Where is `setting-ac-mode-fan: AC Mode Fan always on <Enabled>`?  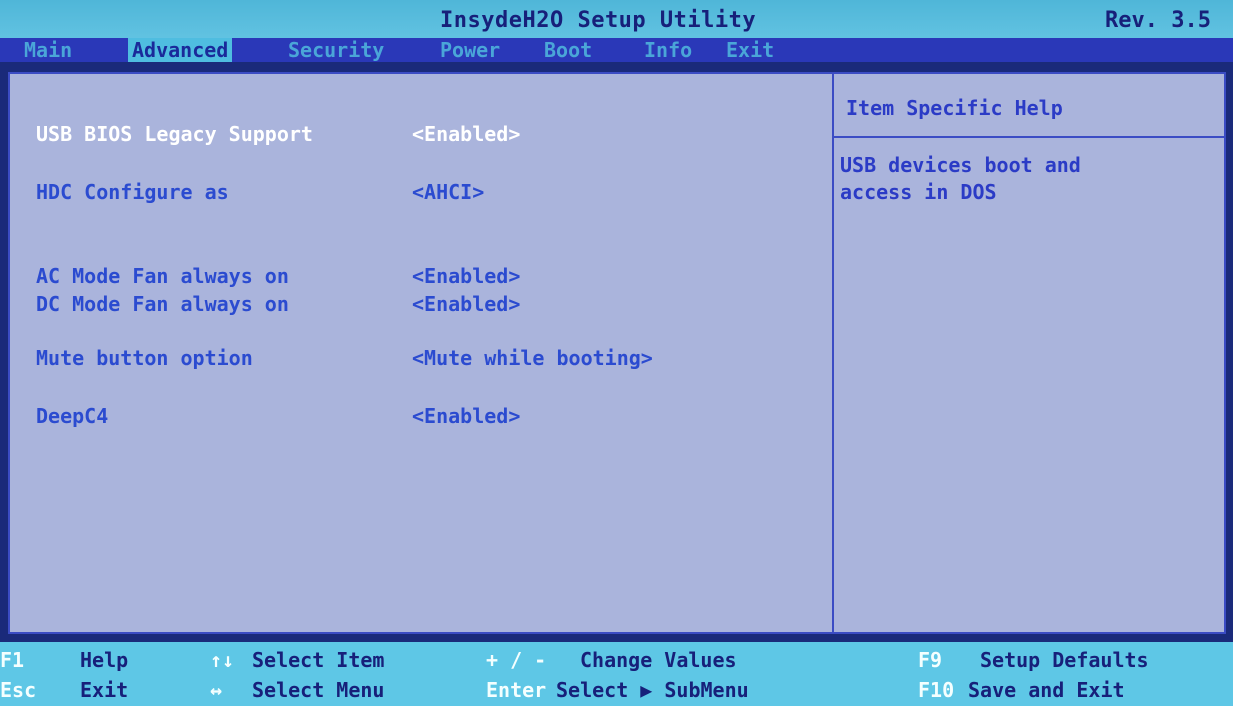 setting-ac-mode-fan: AC Mode Fan always on <Enabled> is located at coordinates (426, 278).